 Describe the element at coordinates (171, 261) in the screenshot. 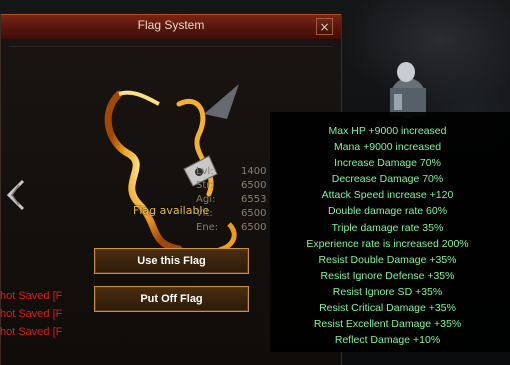

I see `use-flag-button: Use this Flag` at that location.